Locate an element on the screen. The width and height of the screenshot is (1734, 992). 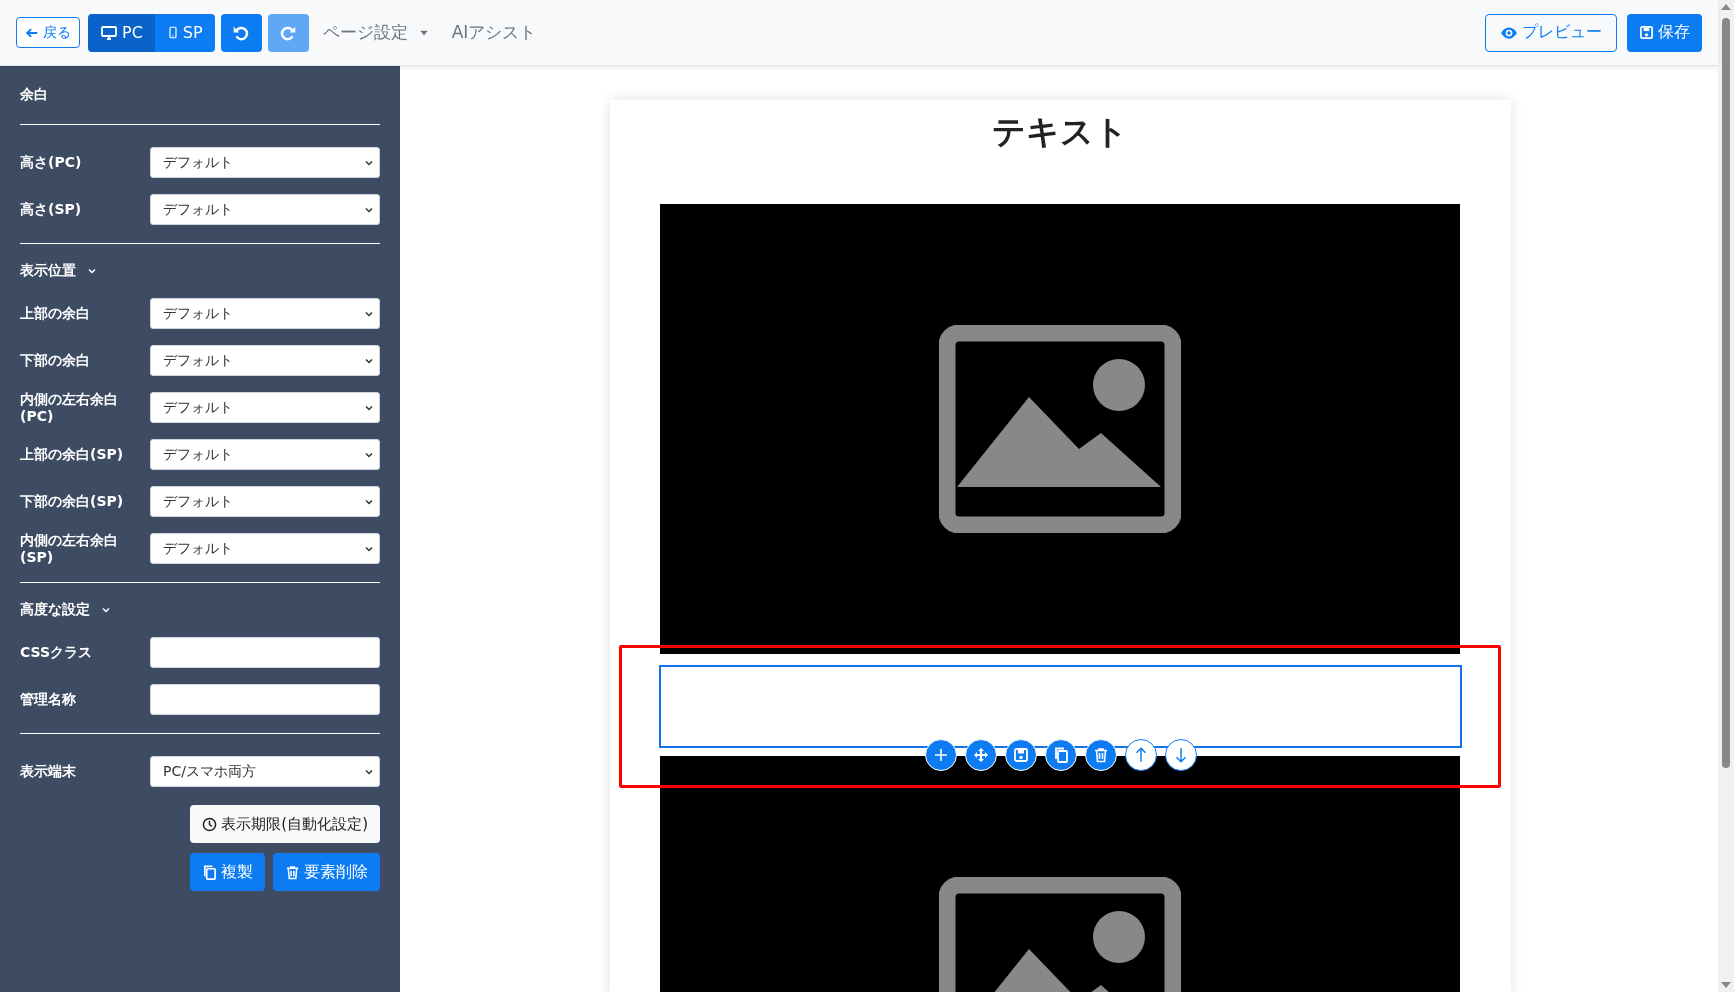
undo-button is located at coordinates (241, 32).